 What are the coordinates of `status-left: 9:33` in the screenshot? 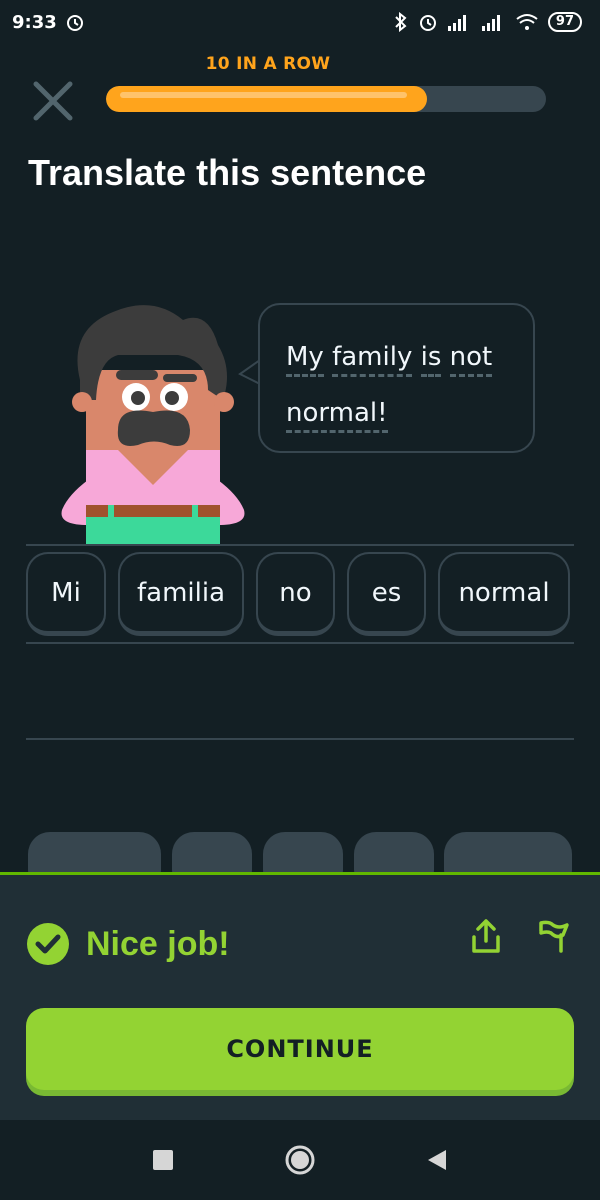 It's located at (48, 22).